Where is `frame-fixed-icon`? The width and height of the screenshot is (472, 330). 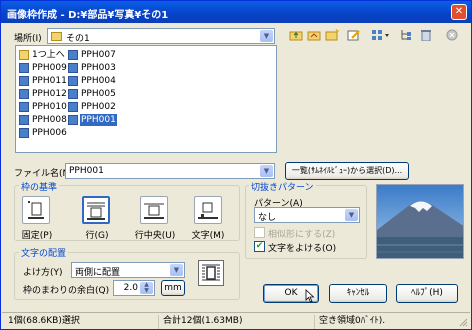
frame-fixed-icon is located at coordinates (36, 210).